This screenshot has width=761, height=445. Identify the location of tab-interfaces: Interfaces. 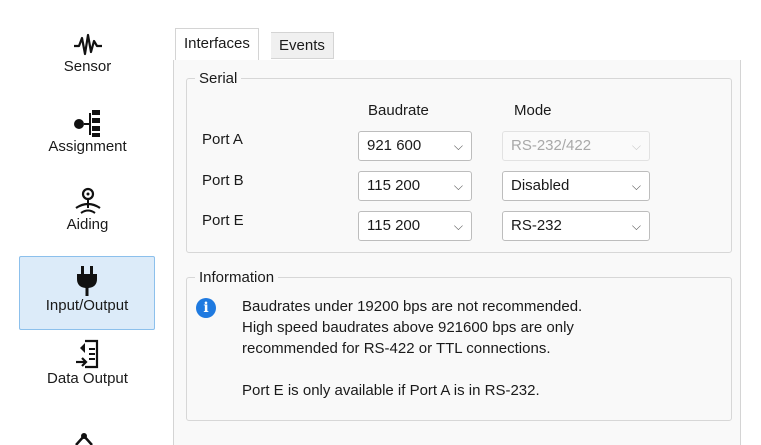
(217, 44).